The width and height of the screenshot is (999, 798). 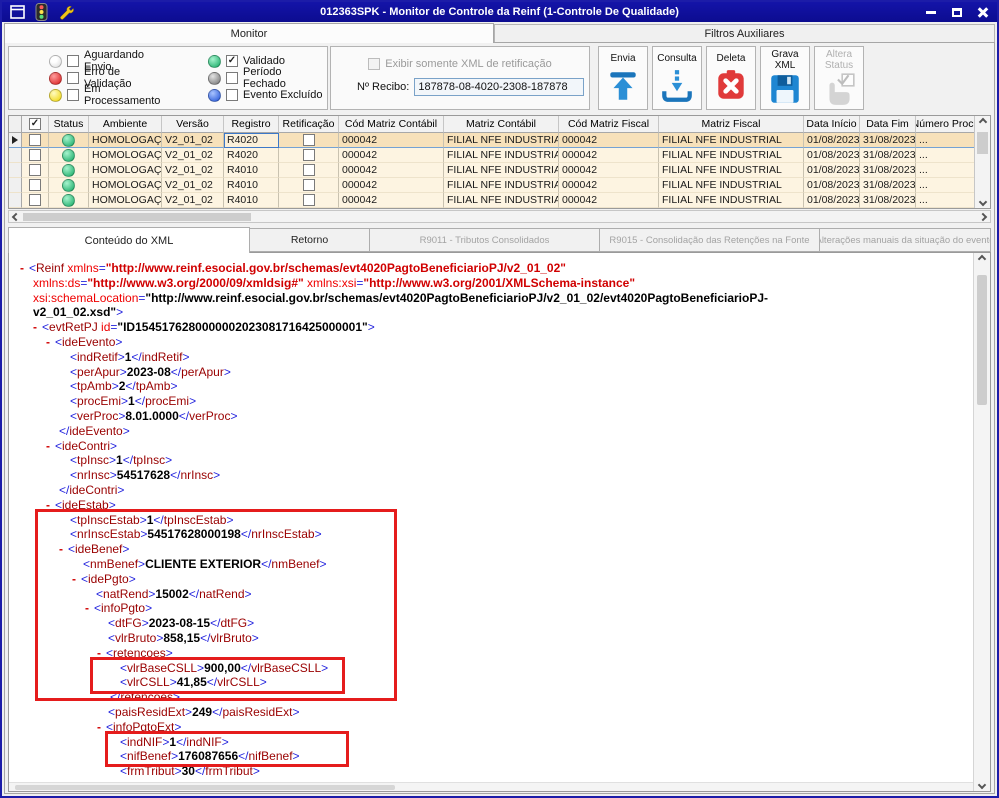 I want to click on legend-checkbox-white, so click(x=73, y=61).